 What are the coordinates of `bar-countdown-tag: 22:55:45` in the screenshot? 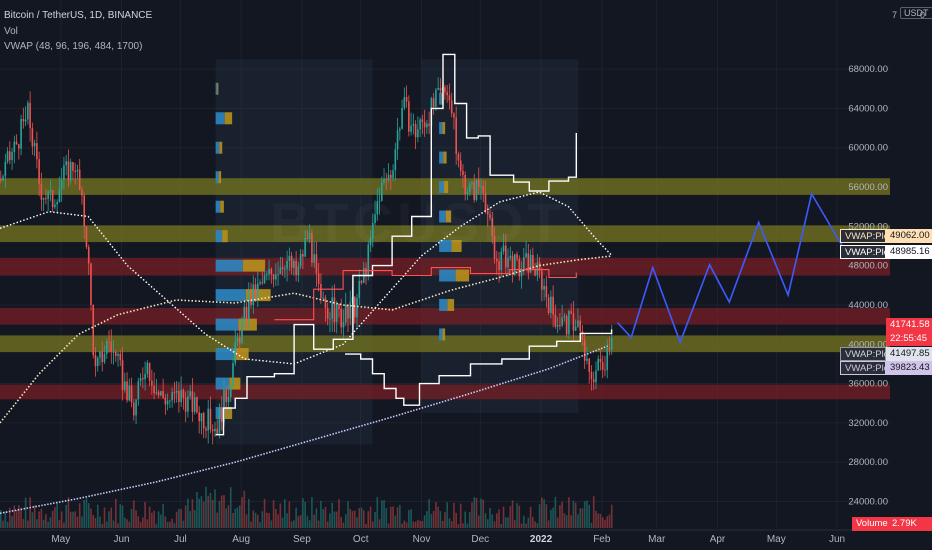 It's located at (909, 339).